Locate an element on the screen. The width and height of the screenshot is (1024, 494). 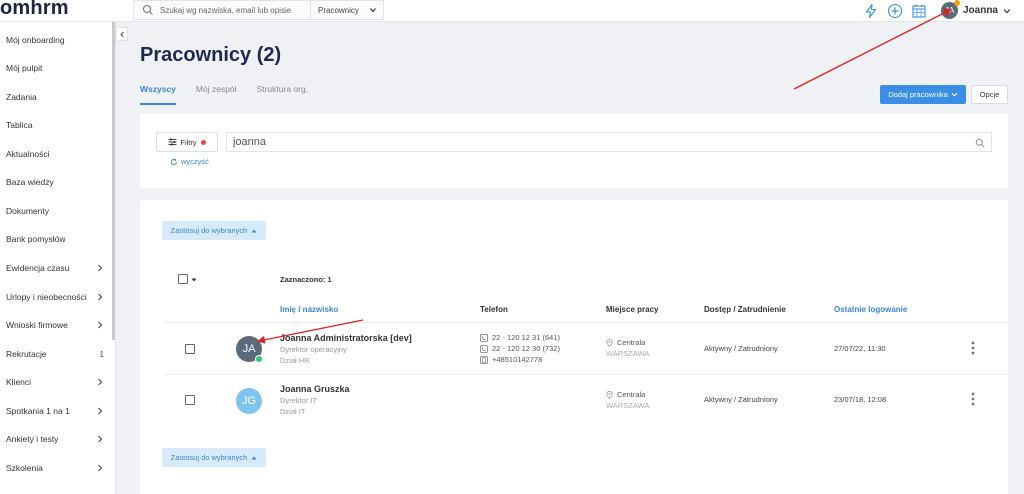
apply-to-selected-button-bottom: Zastosuj do wybranych is located at coordinates (214, 457).